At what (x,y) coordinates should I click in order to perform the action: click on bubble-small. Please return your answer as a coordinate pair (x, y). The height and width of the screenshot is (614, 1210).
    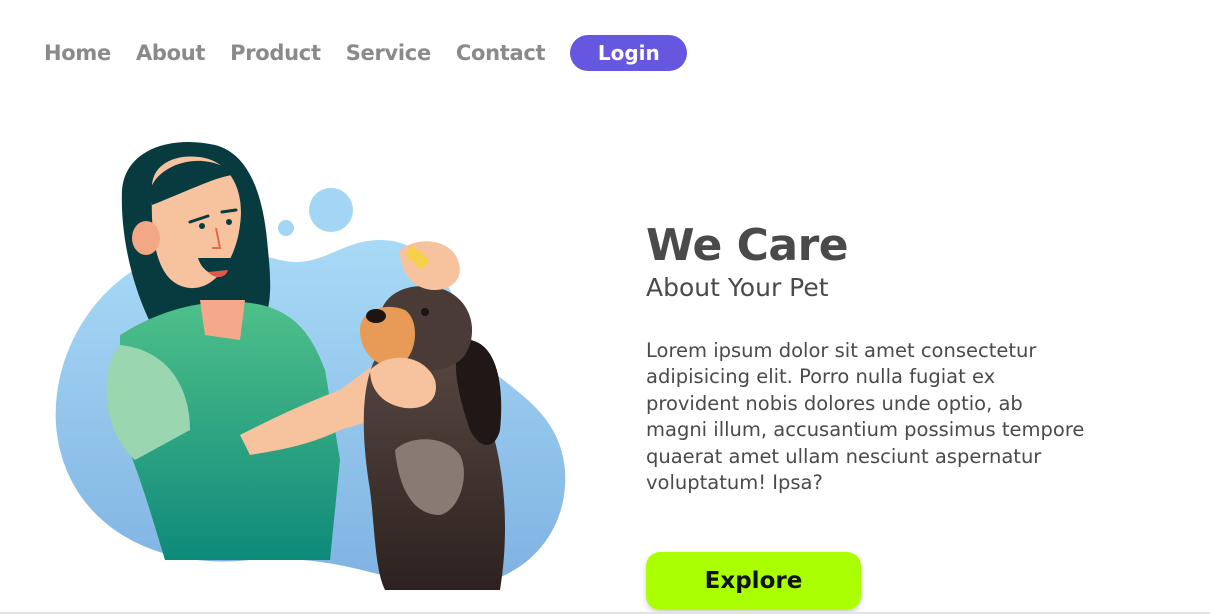
    Looking at the image, I should click on (286, 228).